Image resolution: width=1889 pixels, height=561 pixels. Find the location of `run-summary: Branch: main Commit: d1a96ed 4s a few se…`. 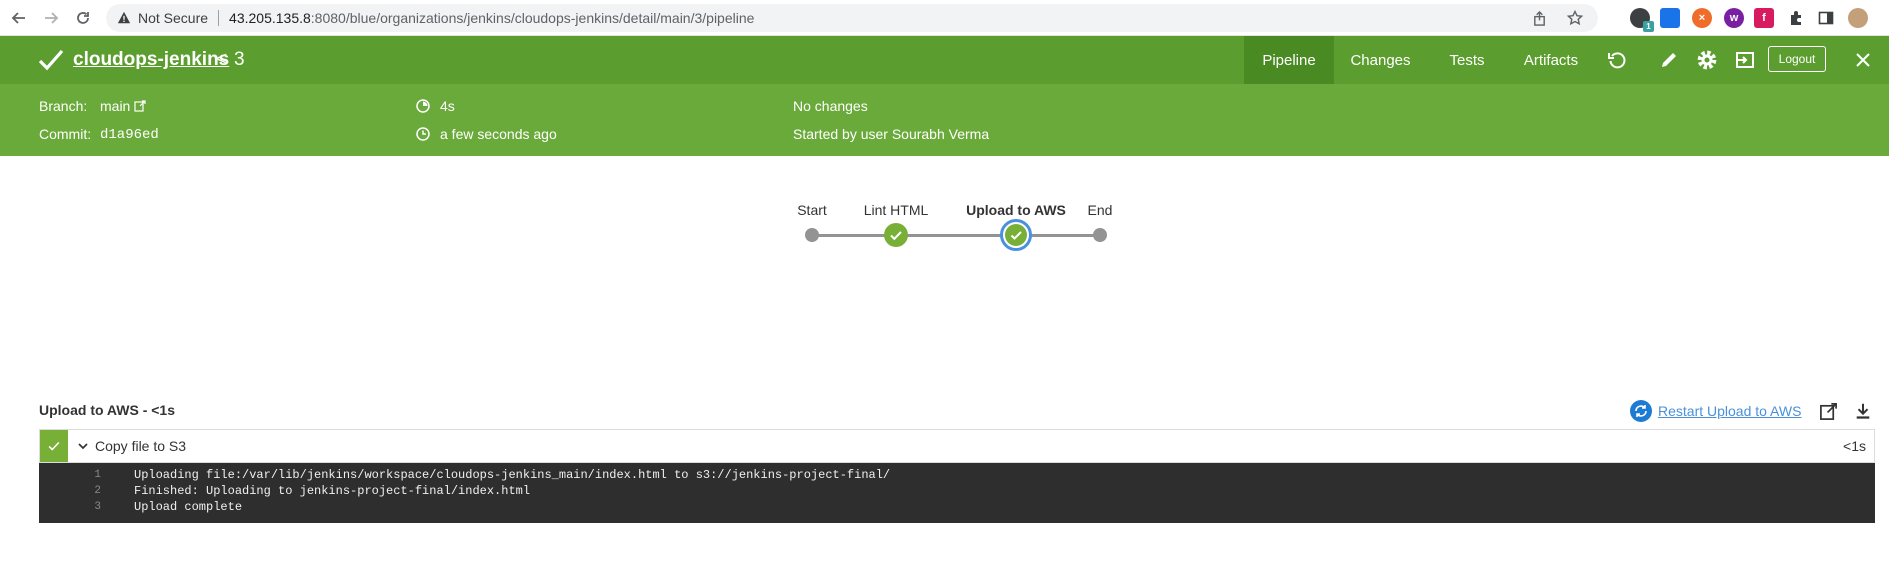

run-summary: Branch: main Commit: d1a96ed 4s a few se… is located at coordinates (944, 120).